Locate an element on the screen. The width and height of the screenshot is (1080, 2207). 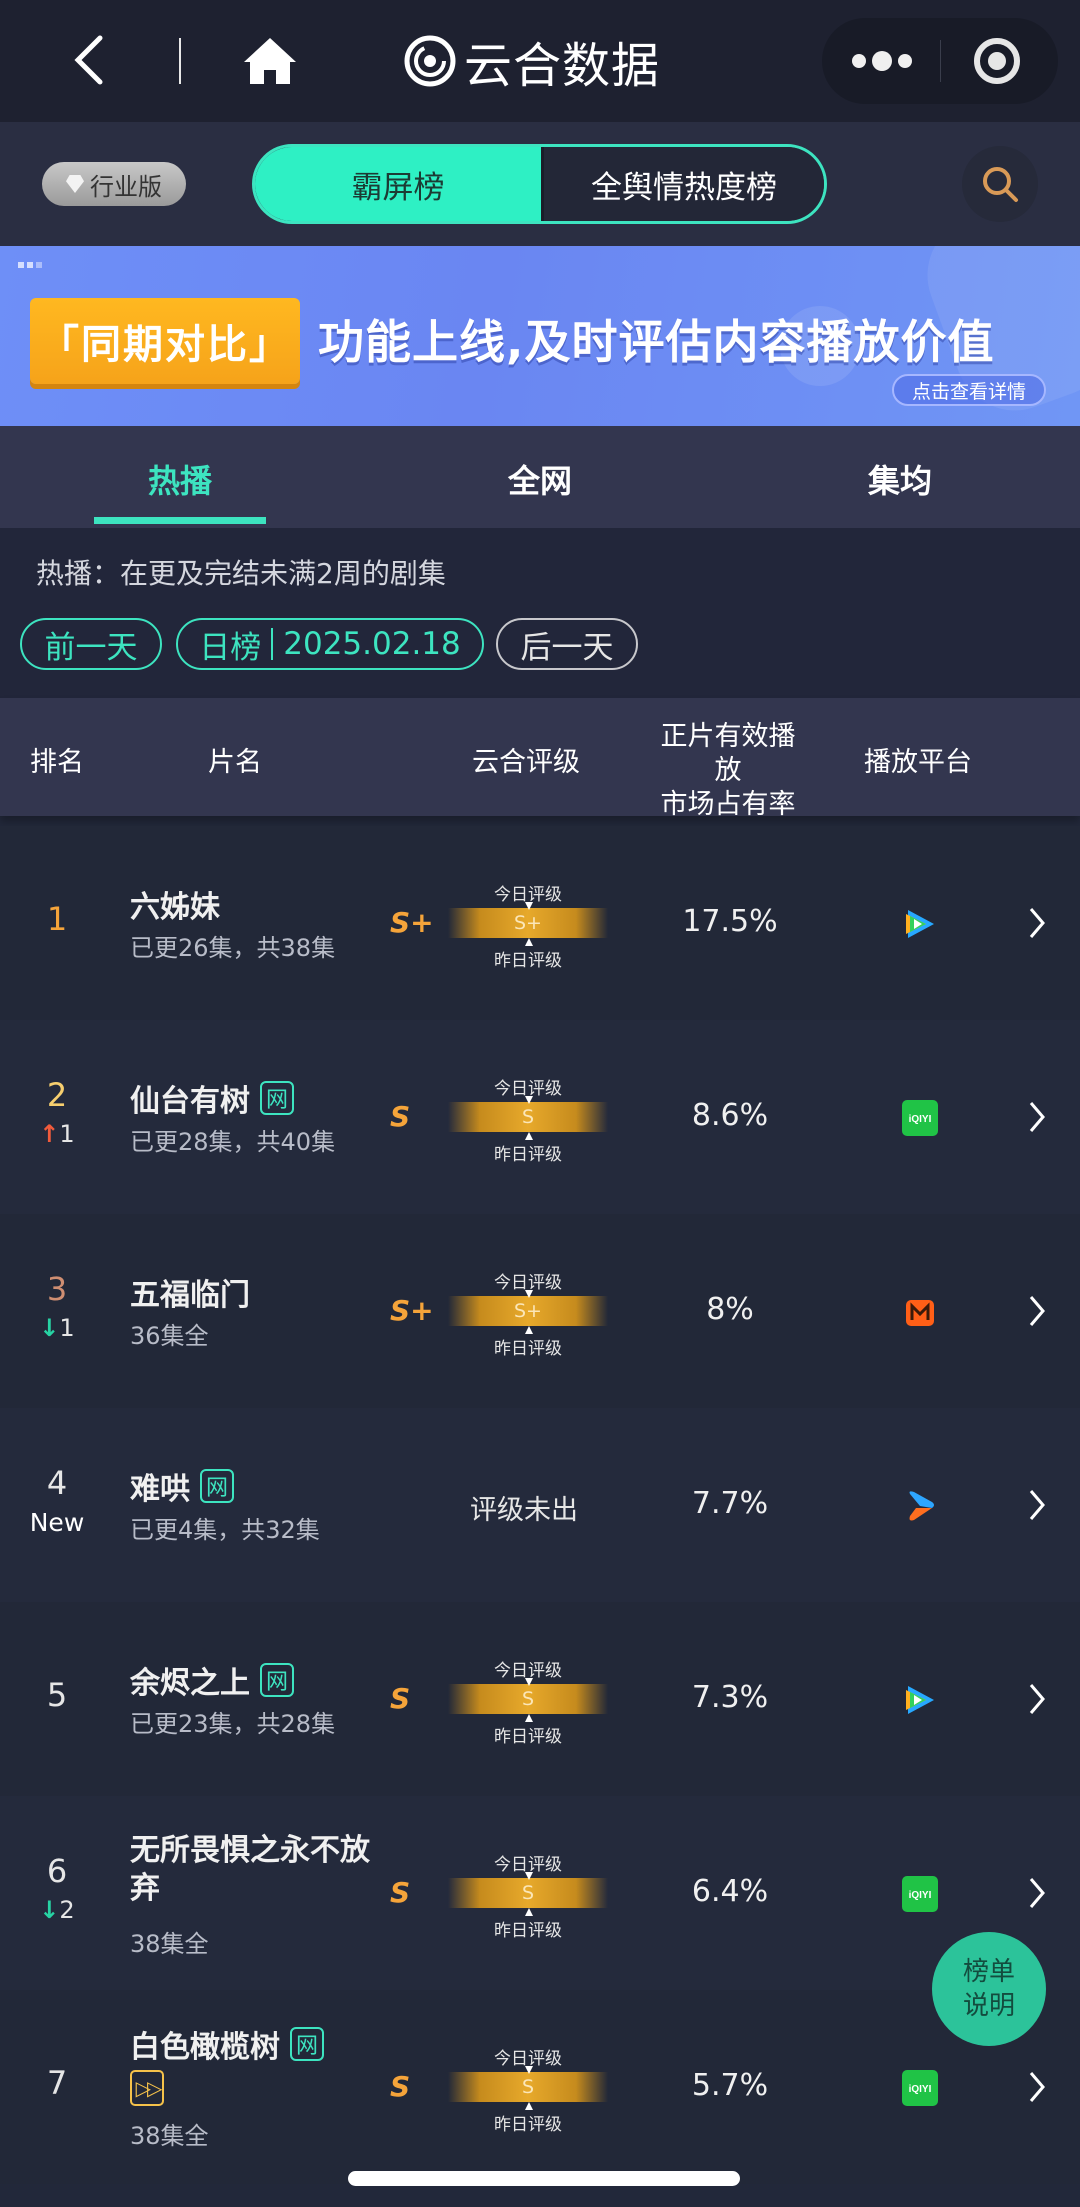
header-market-share-line2: 市场占有率 is located at coordinates (728, 804).